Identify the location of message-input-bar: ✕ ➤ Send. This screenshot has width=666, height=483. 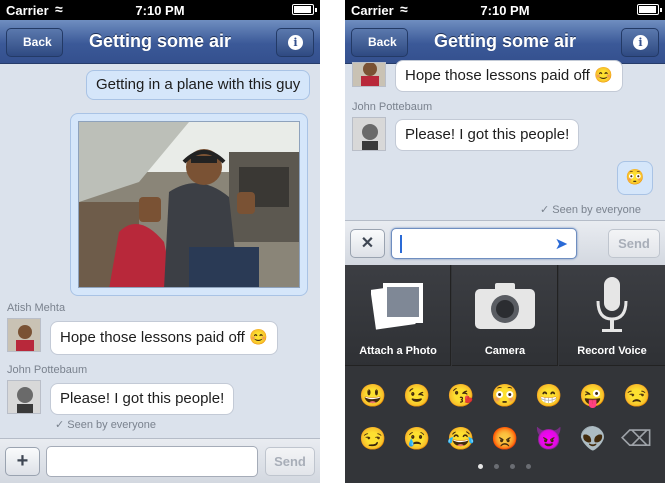
(505, 242).